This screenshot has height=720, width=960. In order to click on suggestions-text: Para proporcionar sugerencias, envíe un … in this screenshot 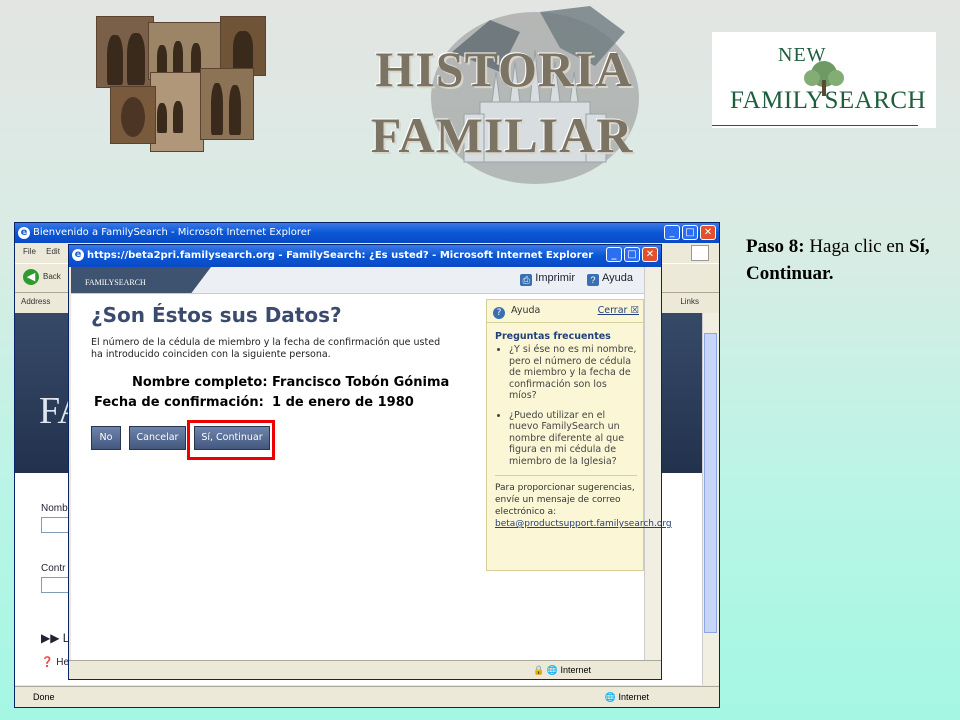, I will do `click(583, 502)`.